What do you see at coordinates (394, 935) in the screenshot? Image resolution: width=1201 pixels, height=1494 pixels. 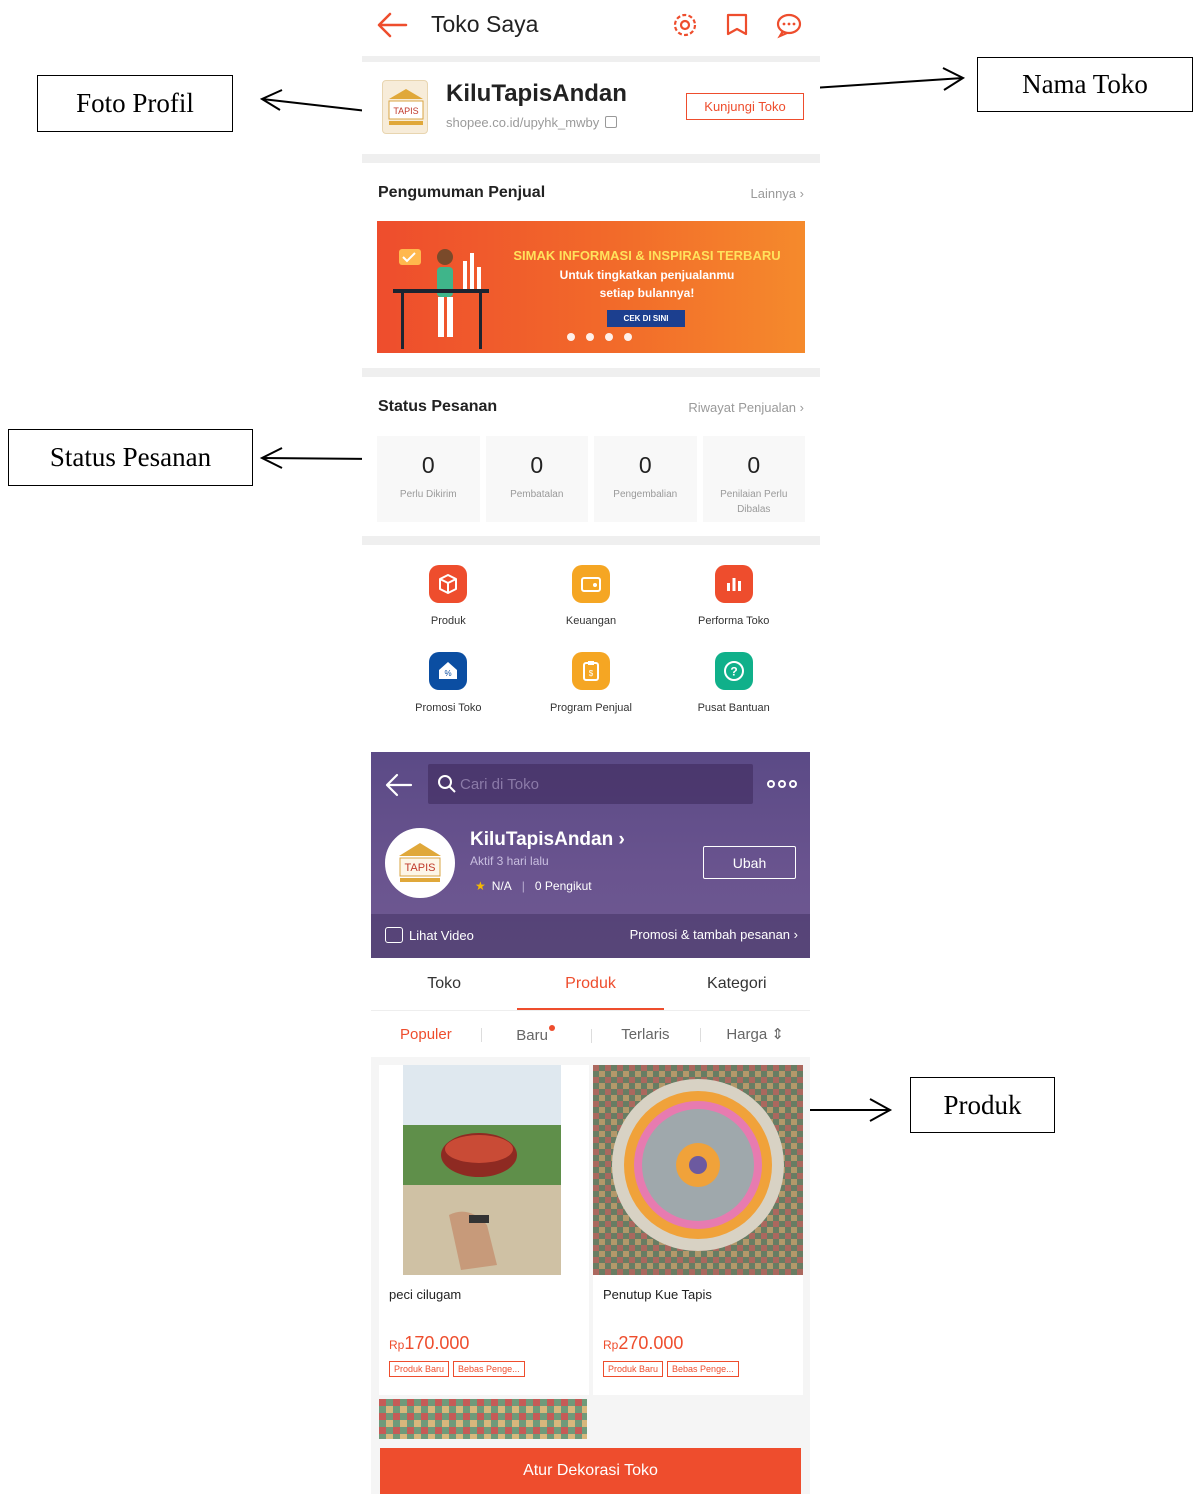 I see `video-icon` at bounding box center [394, 935].